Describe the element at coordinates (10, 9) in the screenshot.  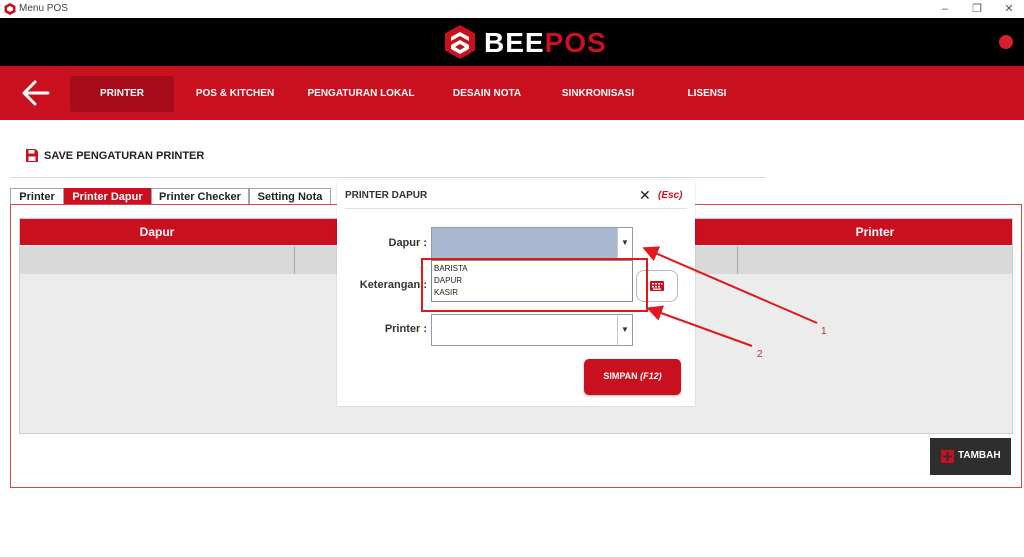
I see `app-logo-icon` at that location.